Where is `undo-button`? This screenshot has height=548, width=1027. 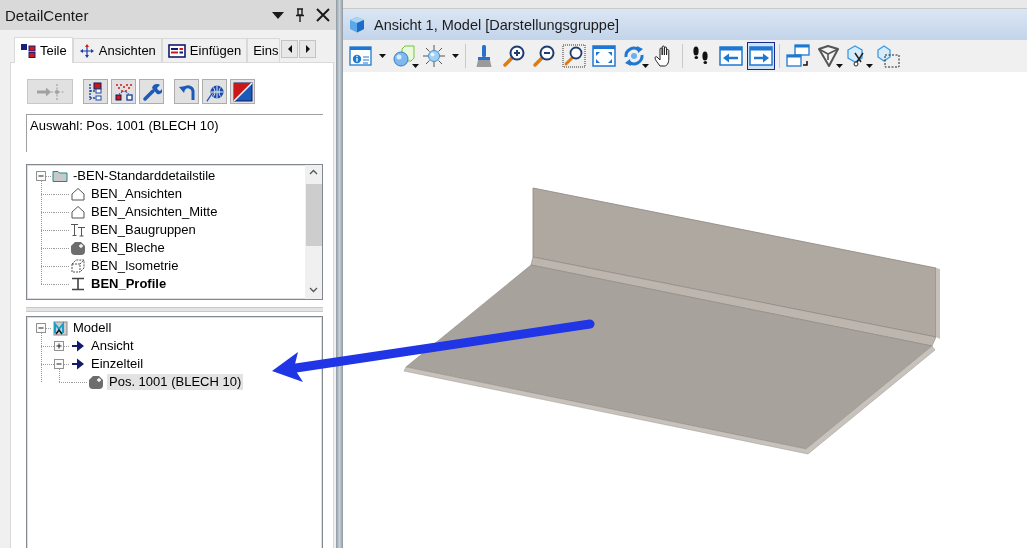
undo-button is located at coordinates (186, 91).